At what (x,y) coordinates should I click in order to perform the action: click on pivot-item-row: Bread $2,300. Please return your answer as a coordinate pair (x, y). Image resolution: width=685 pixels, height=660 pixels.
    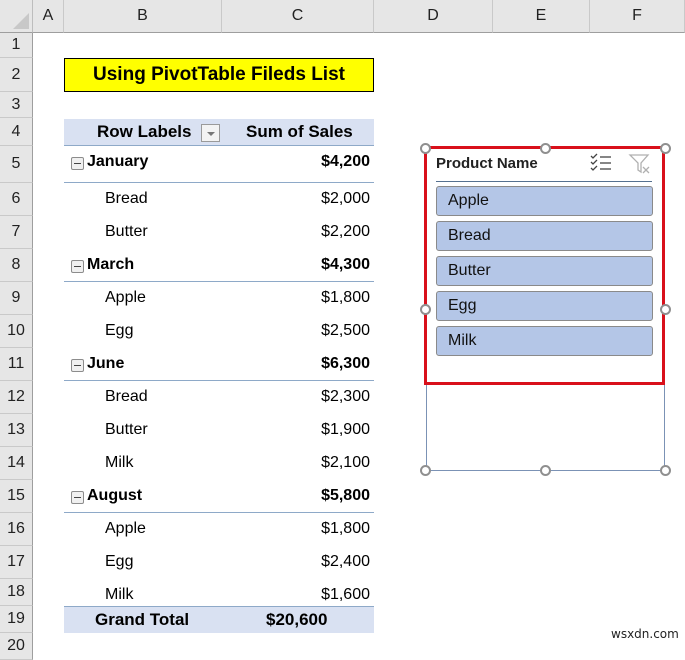
    Looking at the image, I should click on (219, 397).